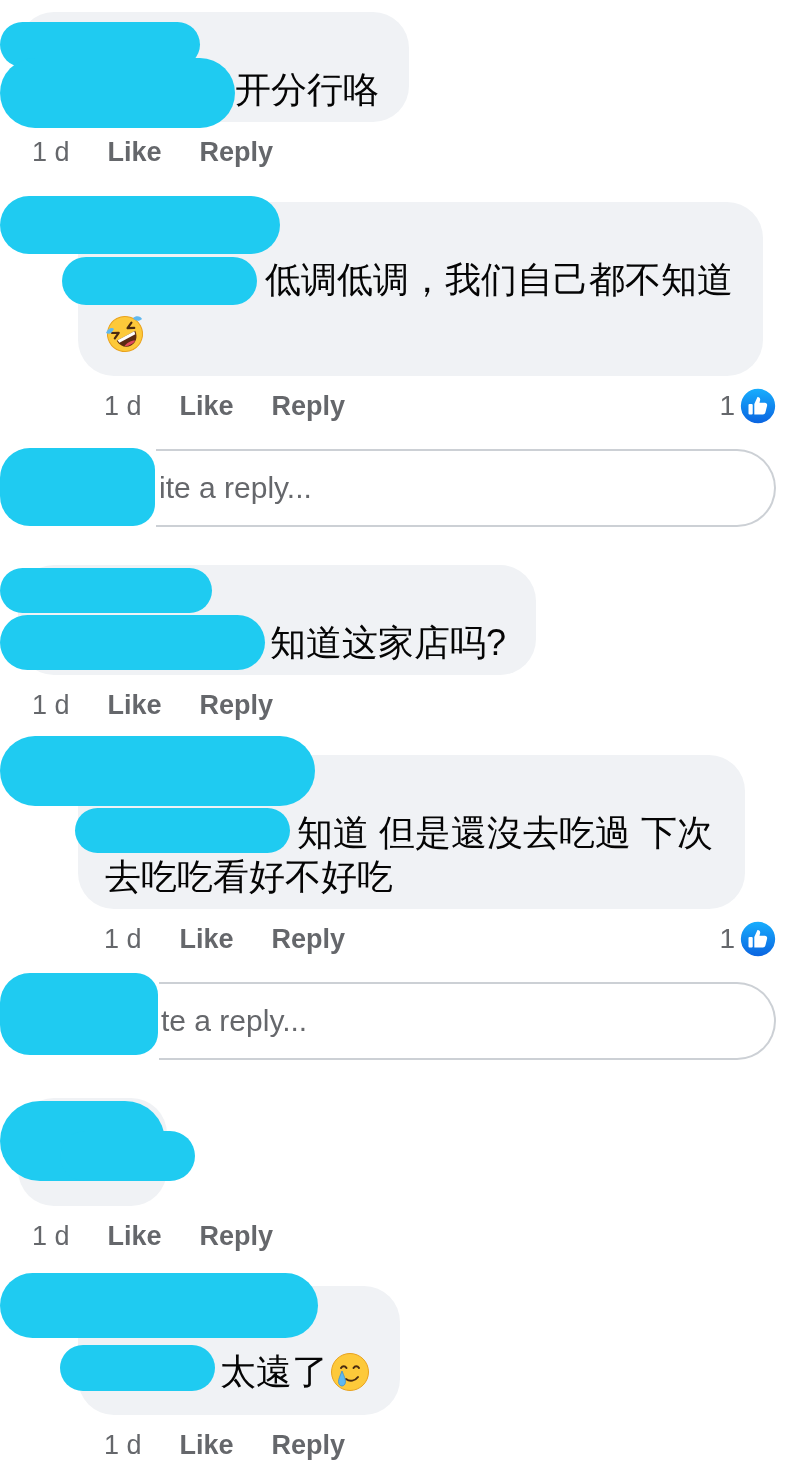 The width and height of the screenshot is (804, 1472). Describe the element at coordinates (350, 1372) in the screenshot. I see `smiling-tear-emoji-icon` at that location.